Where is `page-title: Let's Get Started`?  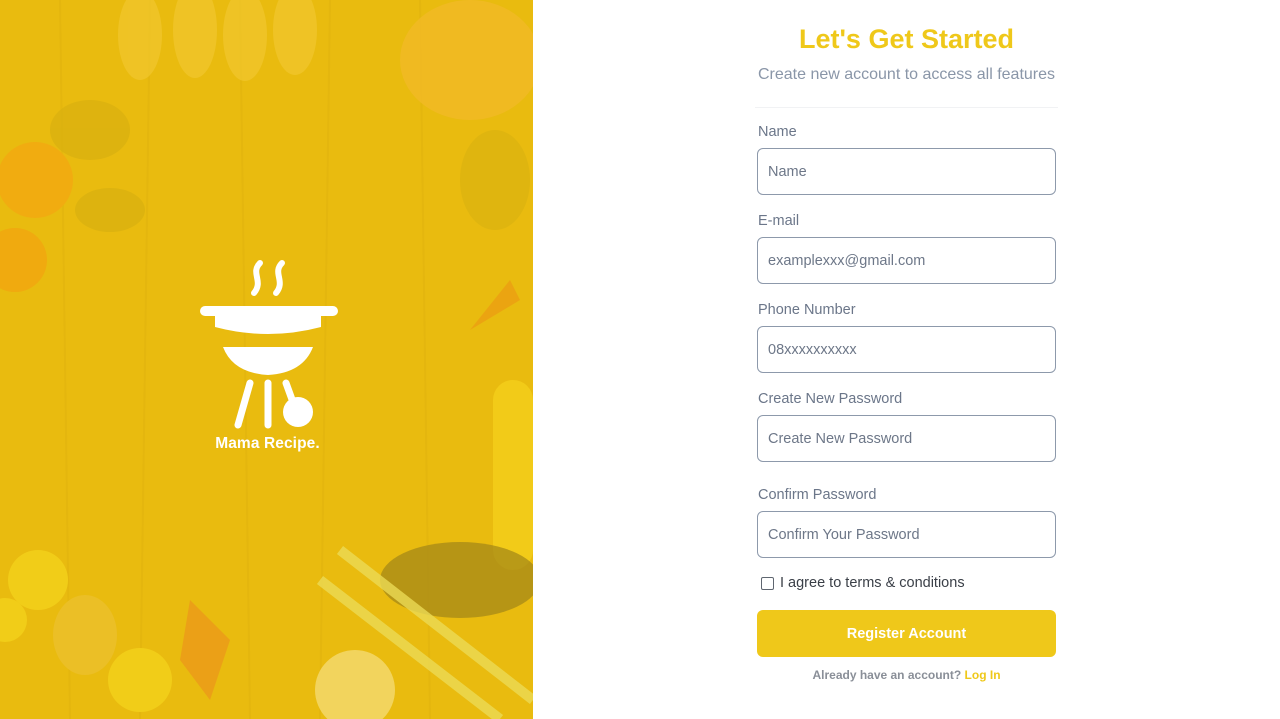
page-title: Let's Get Started is located at coordinates (906, 39).